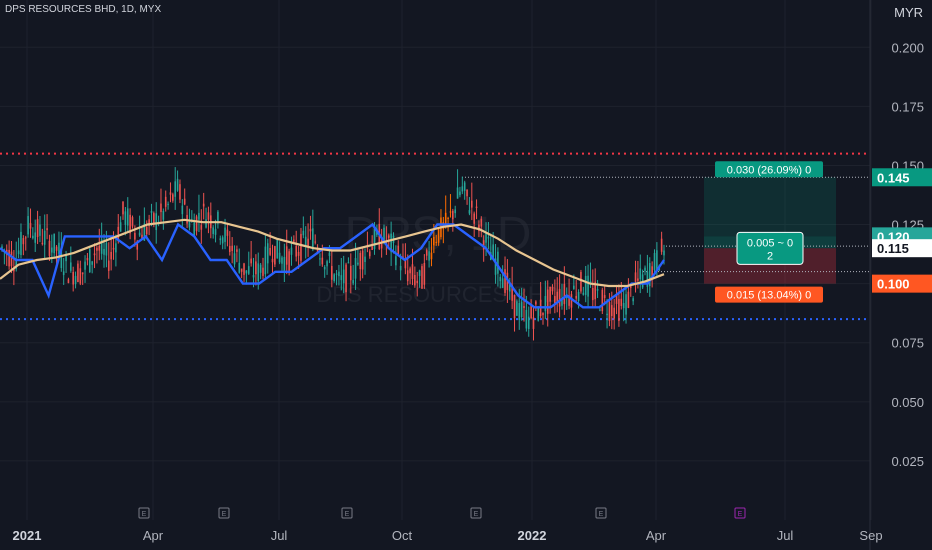 This screenshot has height=550, width=932. Describe the element at coordinates (656, 535) in the screenshot. I see `x-tick-label: Apr` at that location.